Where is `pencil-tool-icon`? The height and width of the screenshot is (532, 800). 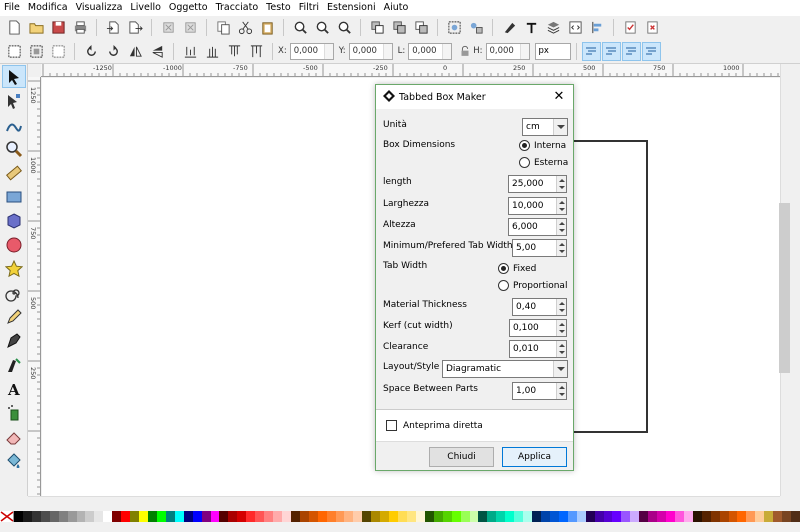 pencil-tool-icon is located at coordinates (14, 316).